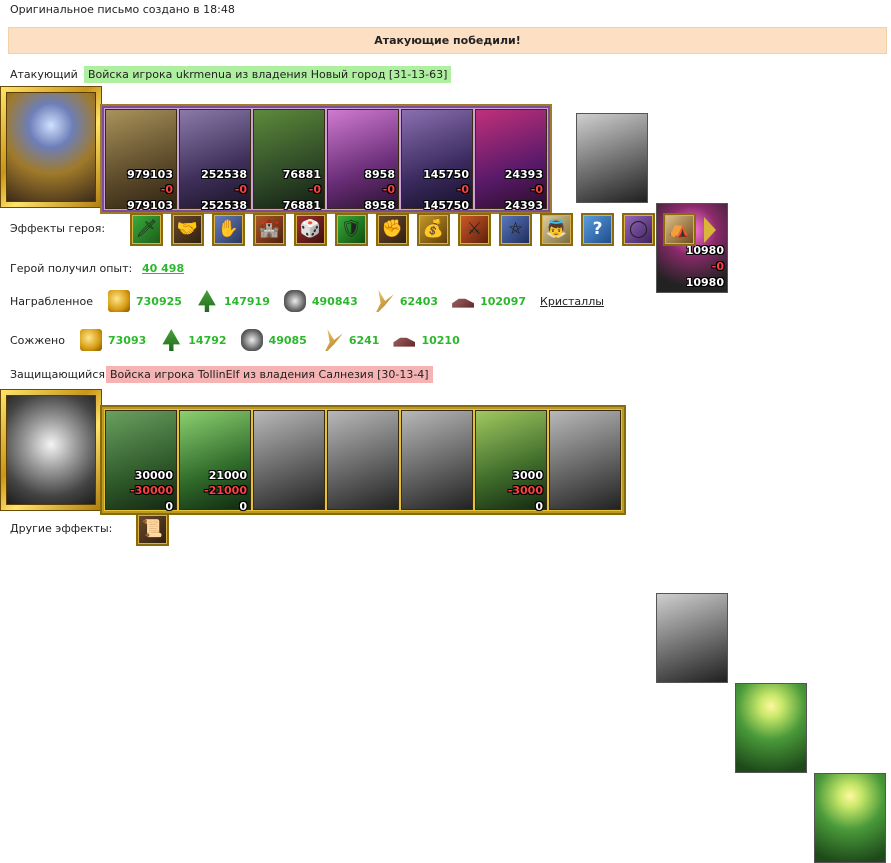  What do you see at coordinates (525, 490) in the screenshot?
I see `unit-loss: -3000` at bounding box center [525, 490].